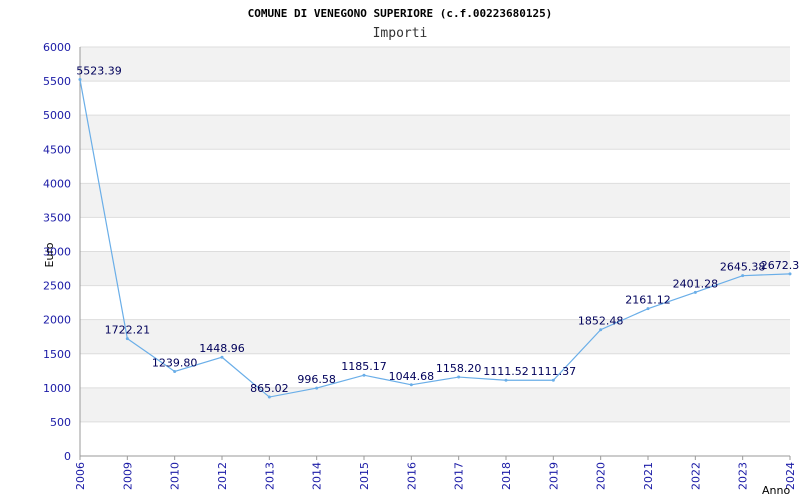 This screenshot has height=500, width=800. Describe the element at coordinates (128, 330) in the screenshot. I see `data-label: 1722.21` at that location.